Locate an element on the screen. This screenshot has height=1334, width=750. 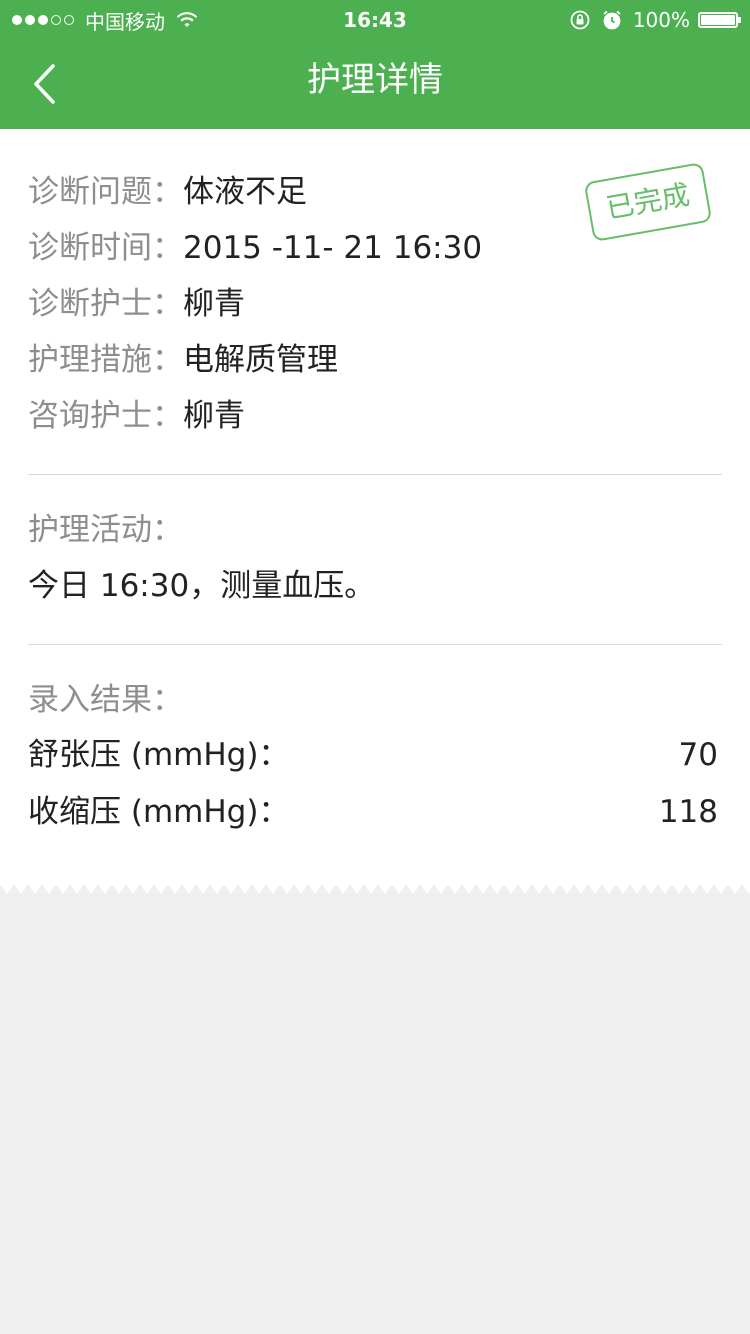
diastolic-pressure-row: 舒张压 (mmHg)： 70 is located at coordinates (373, 755).